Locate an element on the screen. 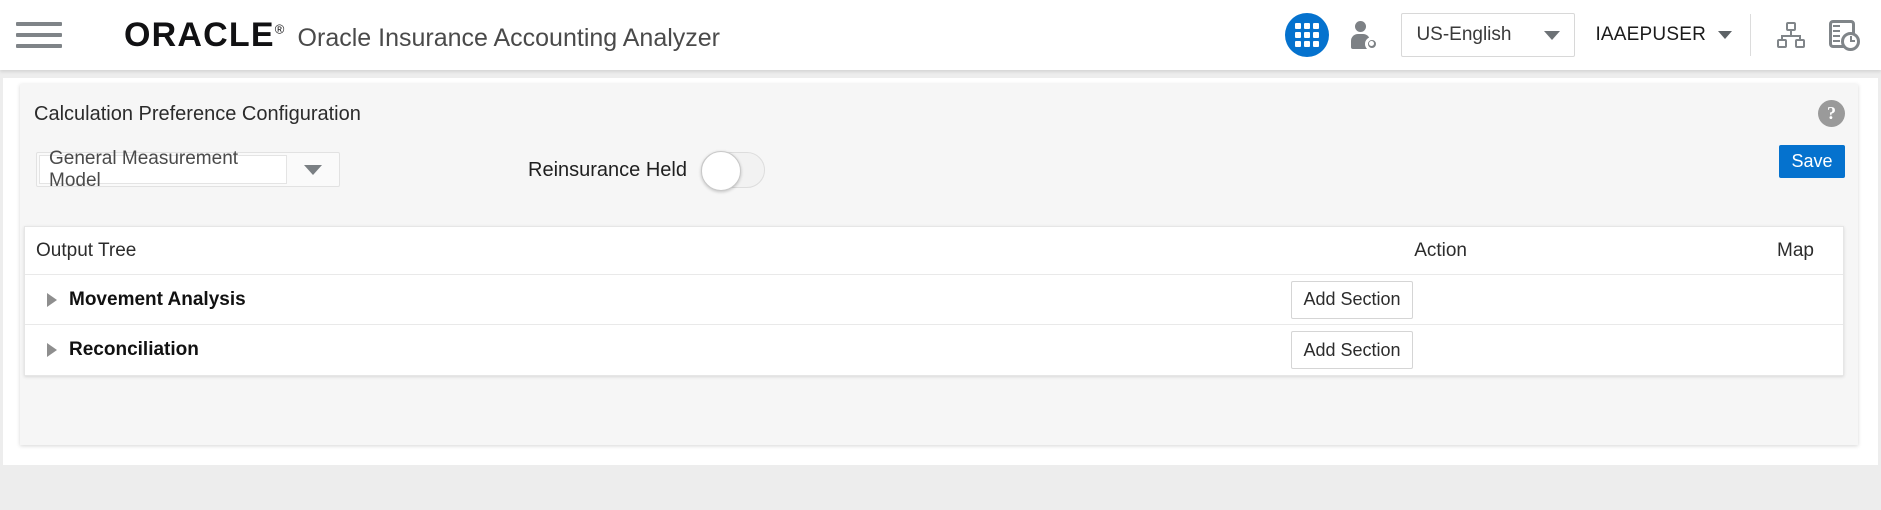 Image resolution: width=1881 pixels, height=510 pixels. language-select: US-English is located at coordinates (1488, 35).